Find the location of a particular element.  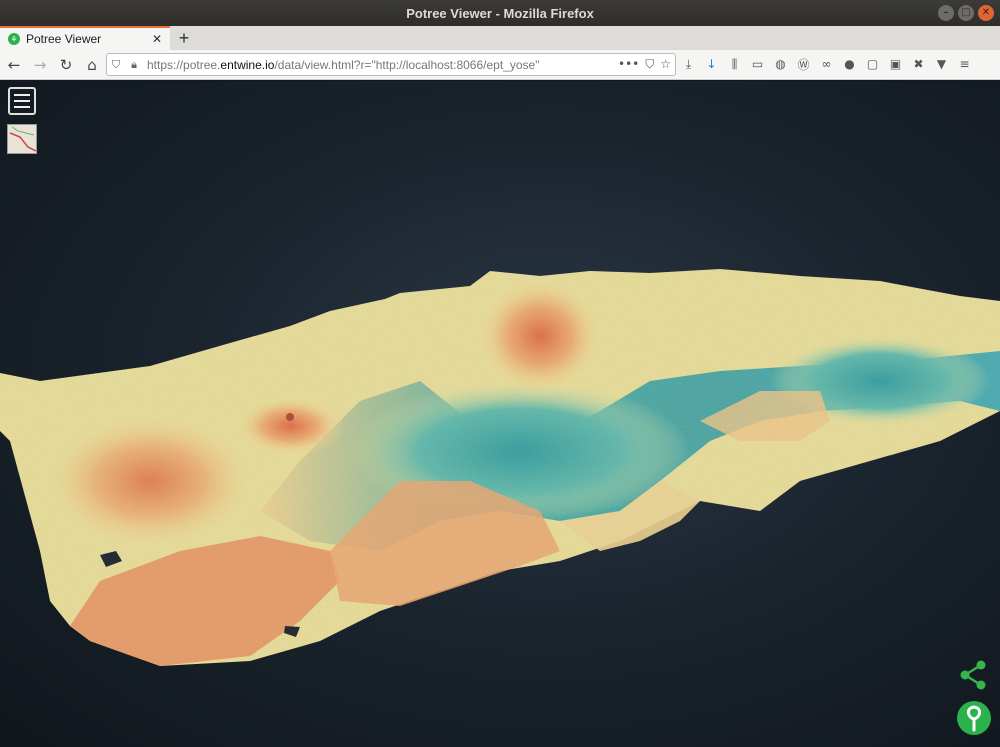

potree-logo-icon is located at coordinates (974, 718).